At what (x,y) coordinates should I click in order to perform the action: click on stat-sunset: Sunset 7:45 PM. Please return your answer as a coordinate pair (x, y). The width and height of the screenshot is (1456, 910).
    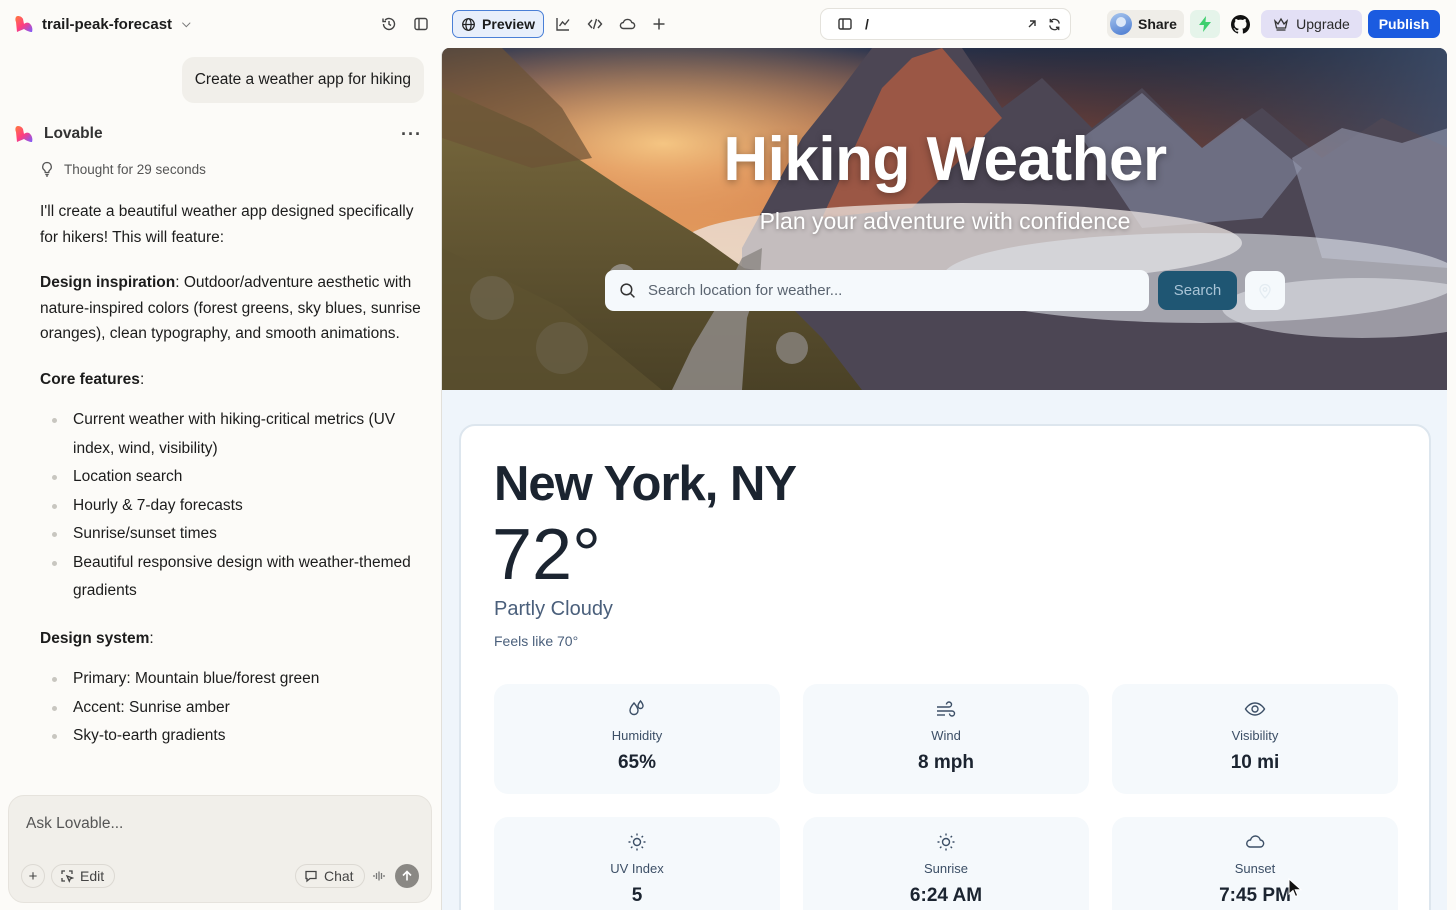
    Looking at the image, I should click on (1255, 863).